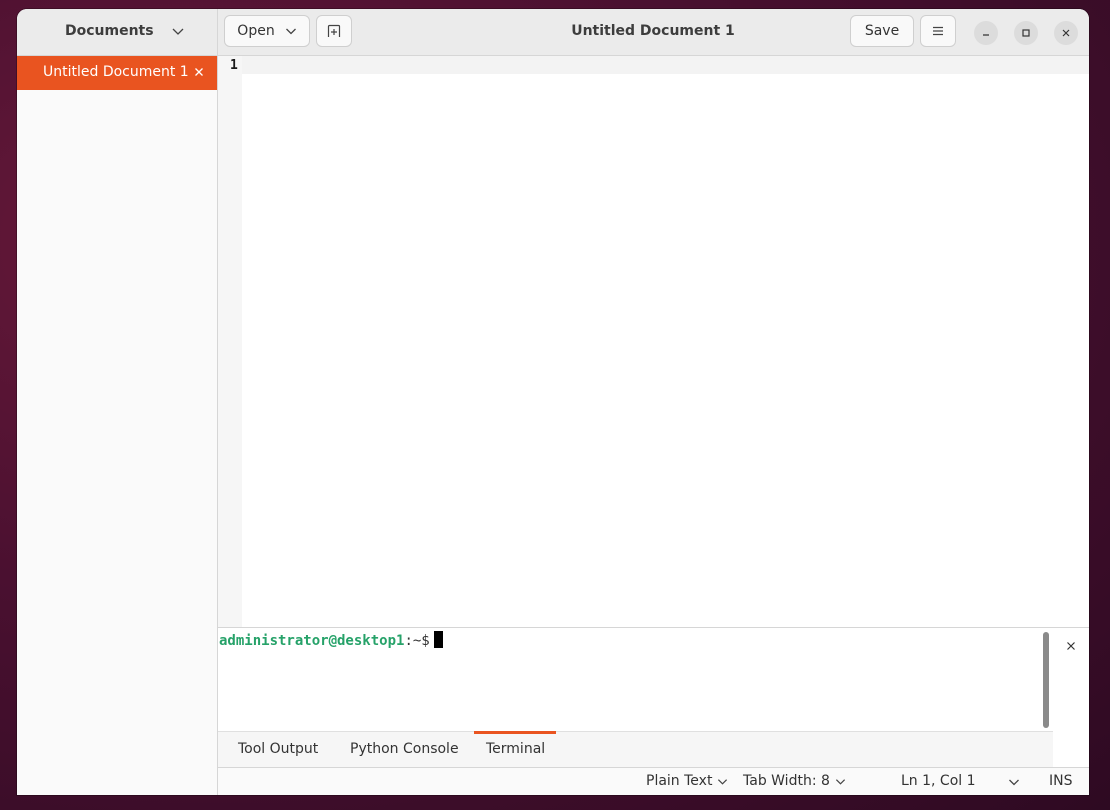 The width and height of the screenshot is (1110, 810). I want to click on active-tab-indicator, so click(515, 732).